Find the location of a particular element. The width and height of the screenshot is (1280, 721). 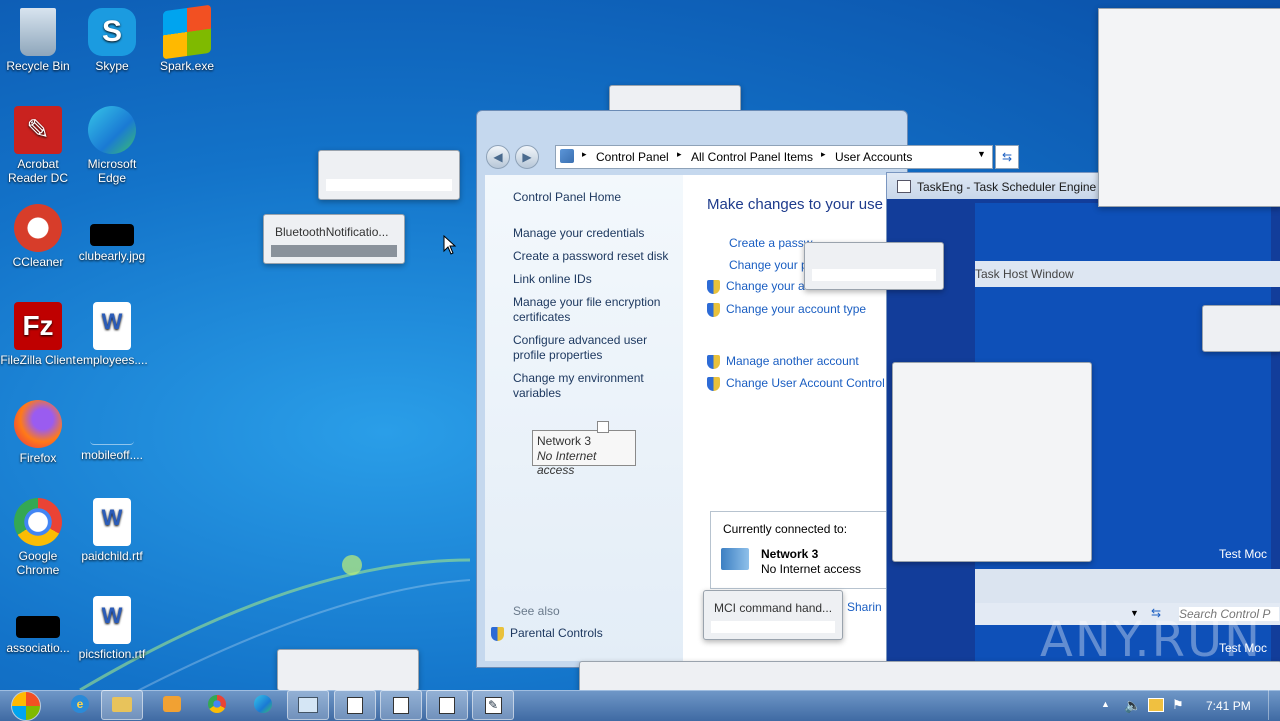

word-doc-icon: W is located at coordinates (112, 522).